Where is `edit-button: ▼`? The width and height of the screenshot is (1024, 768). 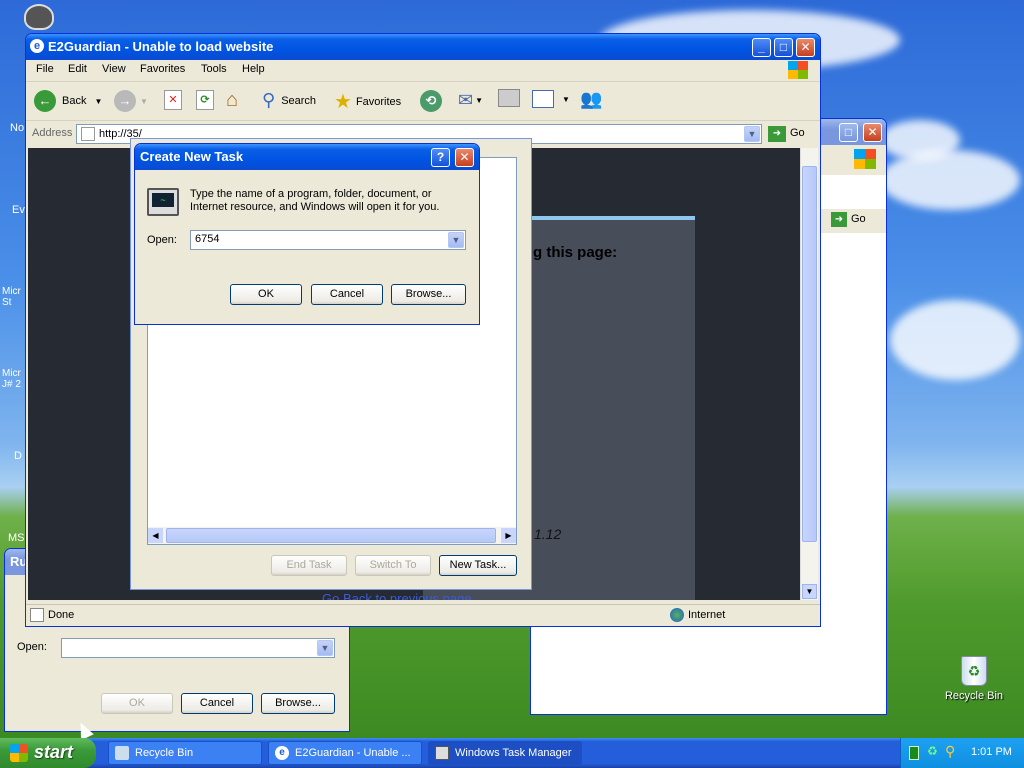
edit-button: ▼ is located at coordinates (551, 99).